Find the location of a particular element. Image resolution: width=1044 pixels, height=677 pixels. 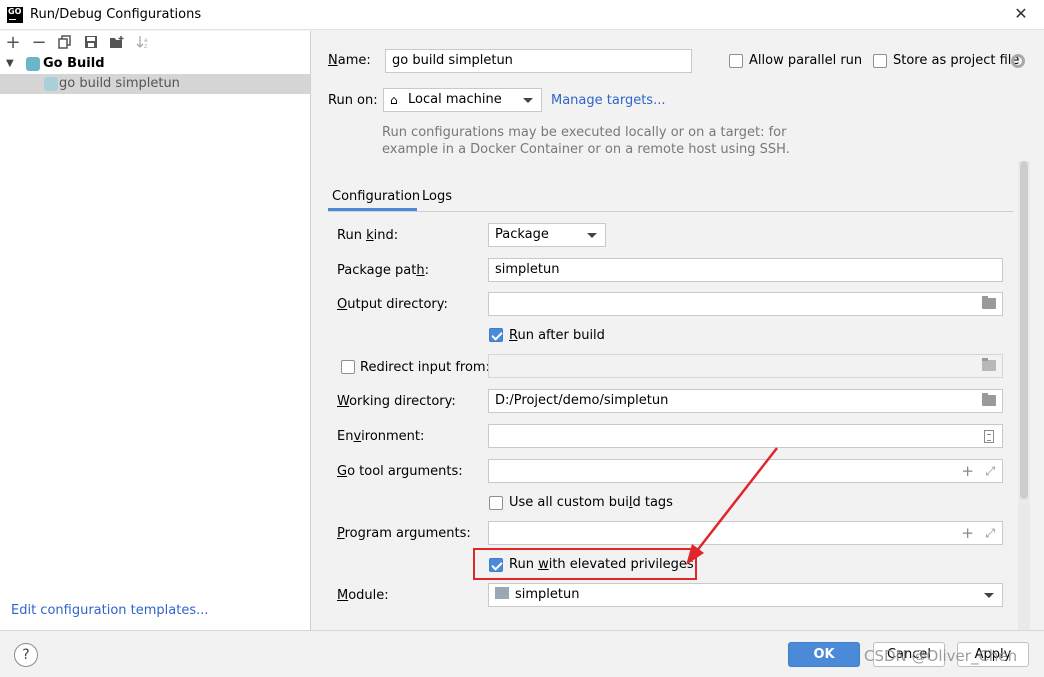

module-select: simpletun is located at coordinates (745, 595).